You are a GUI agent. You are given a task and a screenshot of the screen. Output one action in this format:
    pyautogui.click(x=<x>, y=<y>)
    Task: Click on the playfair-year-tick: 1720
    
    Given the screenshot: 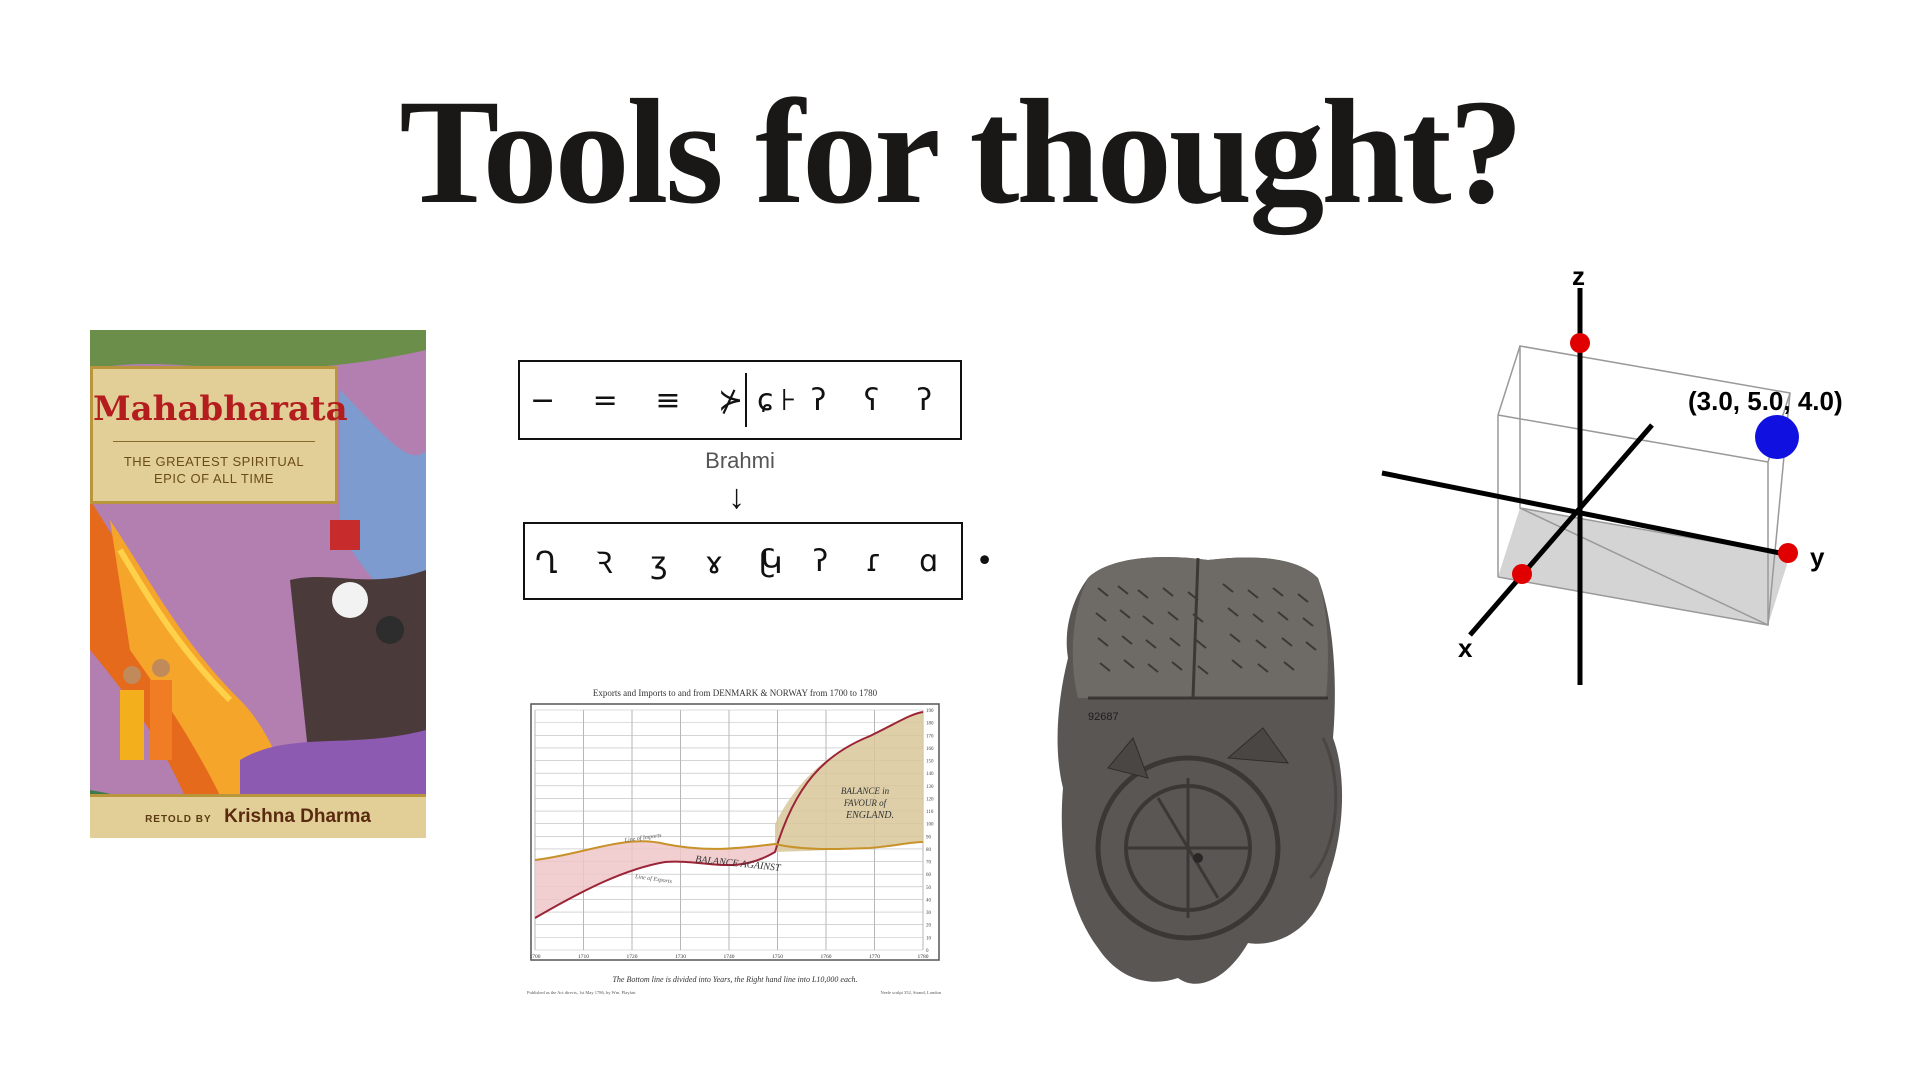 What is the action you would take?
    pyautogui.click(x=632, y=957)
    